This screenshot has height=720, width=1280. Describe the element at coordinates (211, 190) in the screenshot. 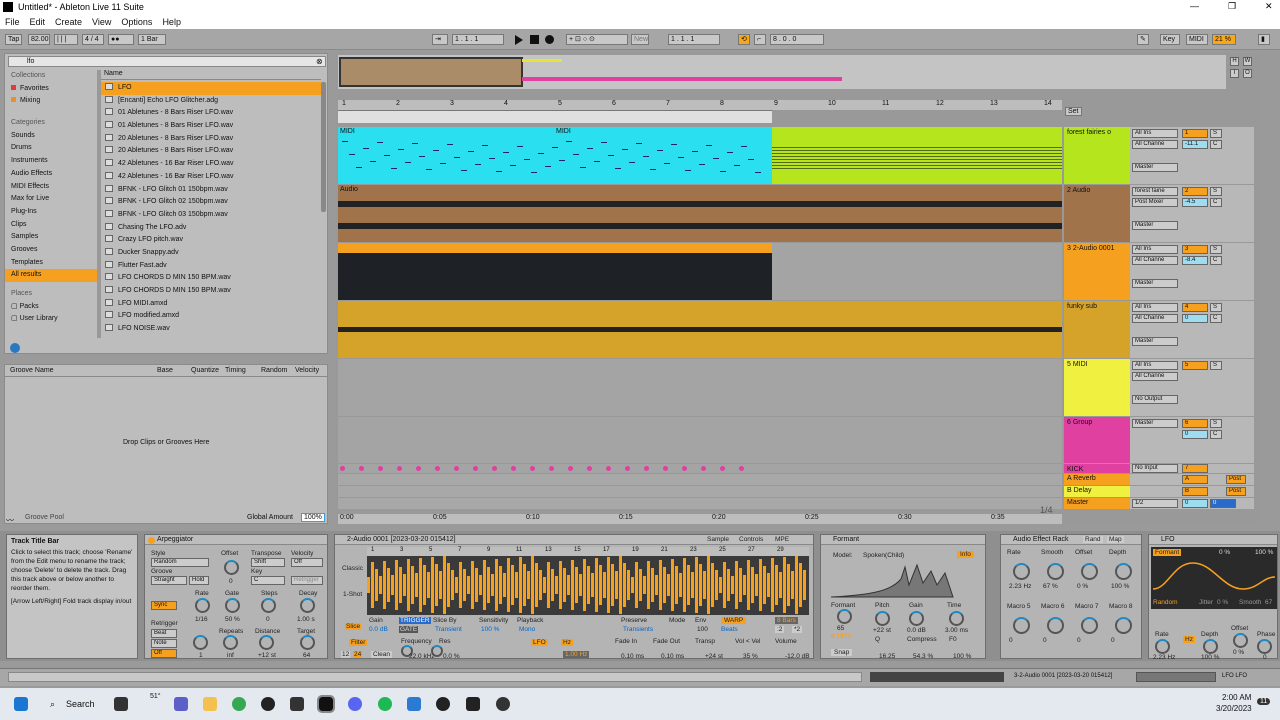

I see `file-item: BFNK - LFO Glitch 01 150bpm.wav` at that location.